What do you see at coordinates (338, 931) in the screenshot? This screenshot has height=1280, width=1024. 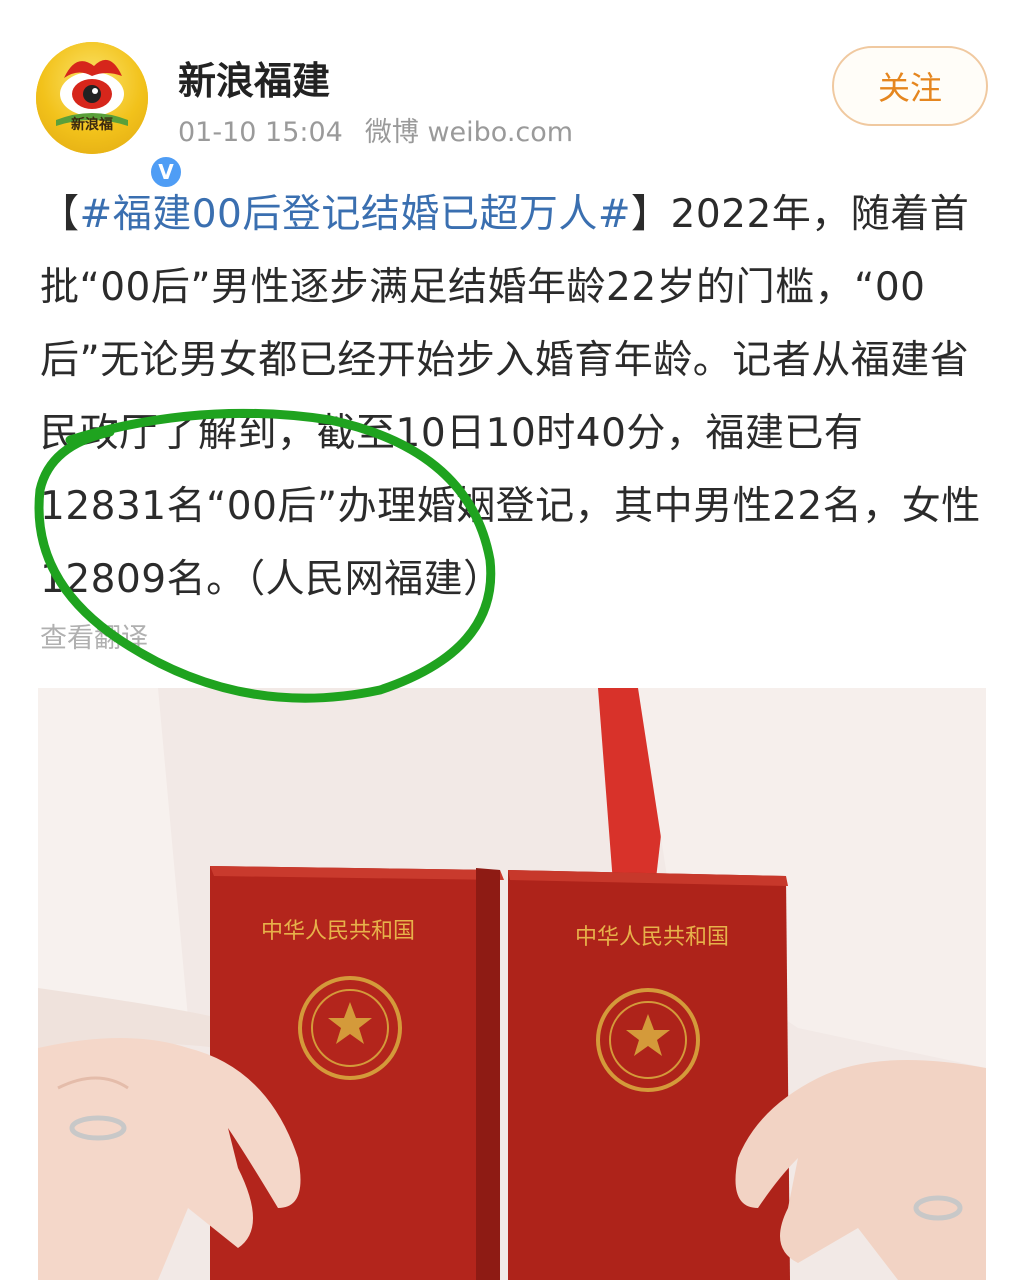 I see `certificate-title-left: 中华人民共和国` at bounding box center [338, 931].